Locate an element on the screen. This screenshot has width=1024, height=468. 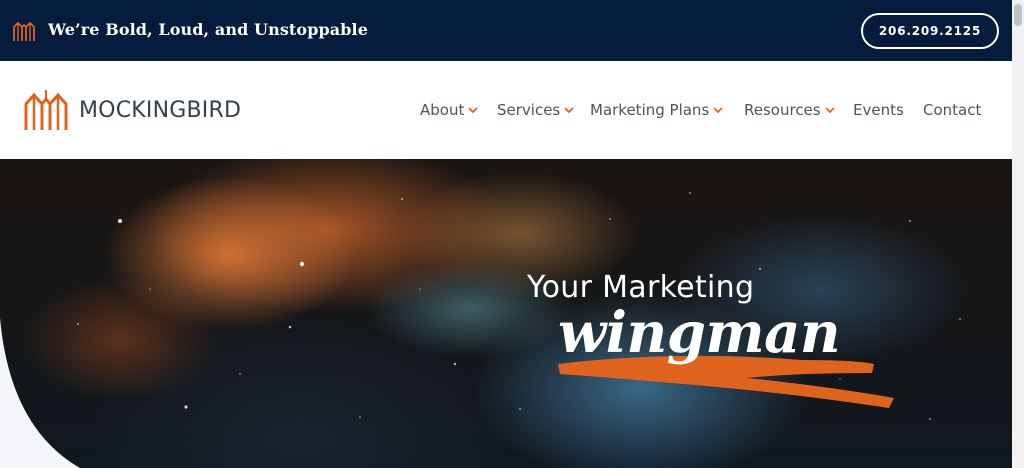
page-scrollbar is located at coordinates (1018, 234).